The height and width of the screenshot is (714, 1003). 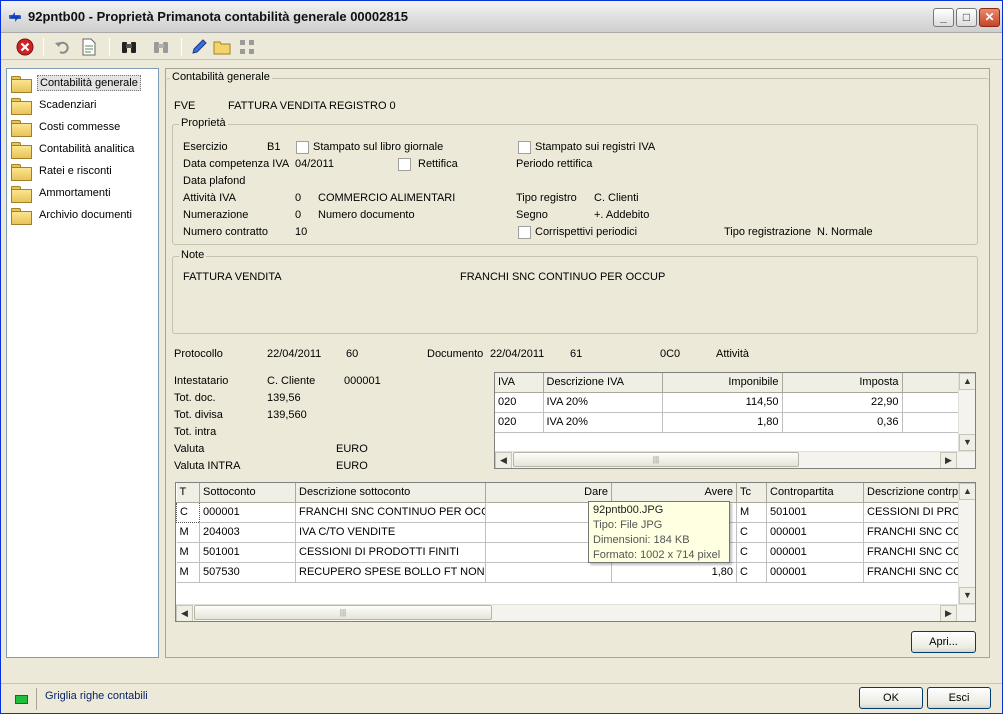 I want to click on stampato-giornale-checkbox, so click(x=302, y=147).